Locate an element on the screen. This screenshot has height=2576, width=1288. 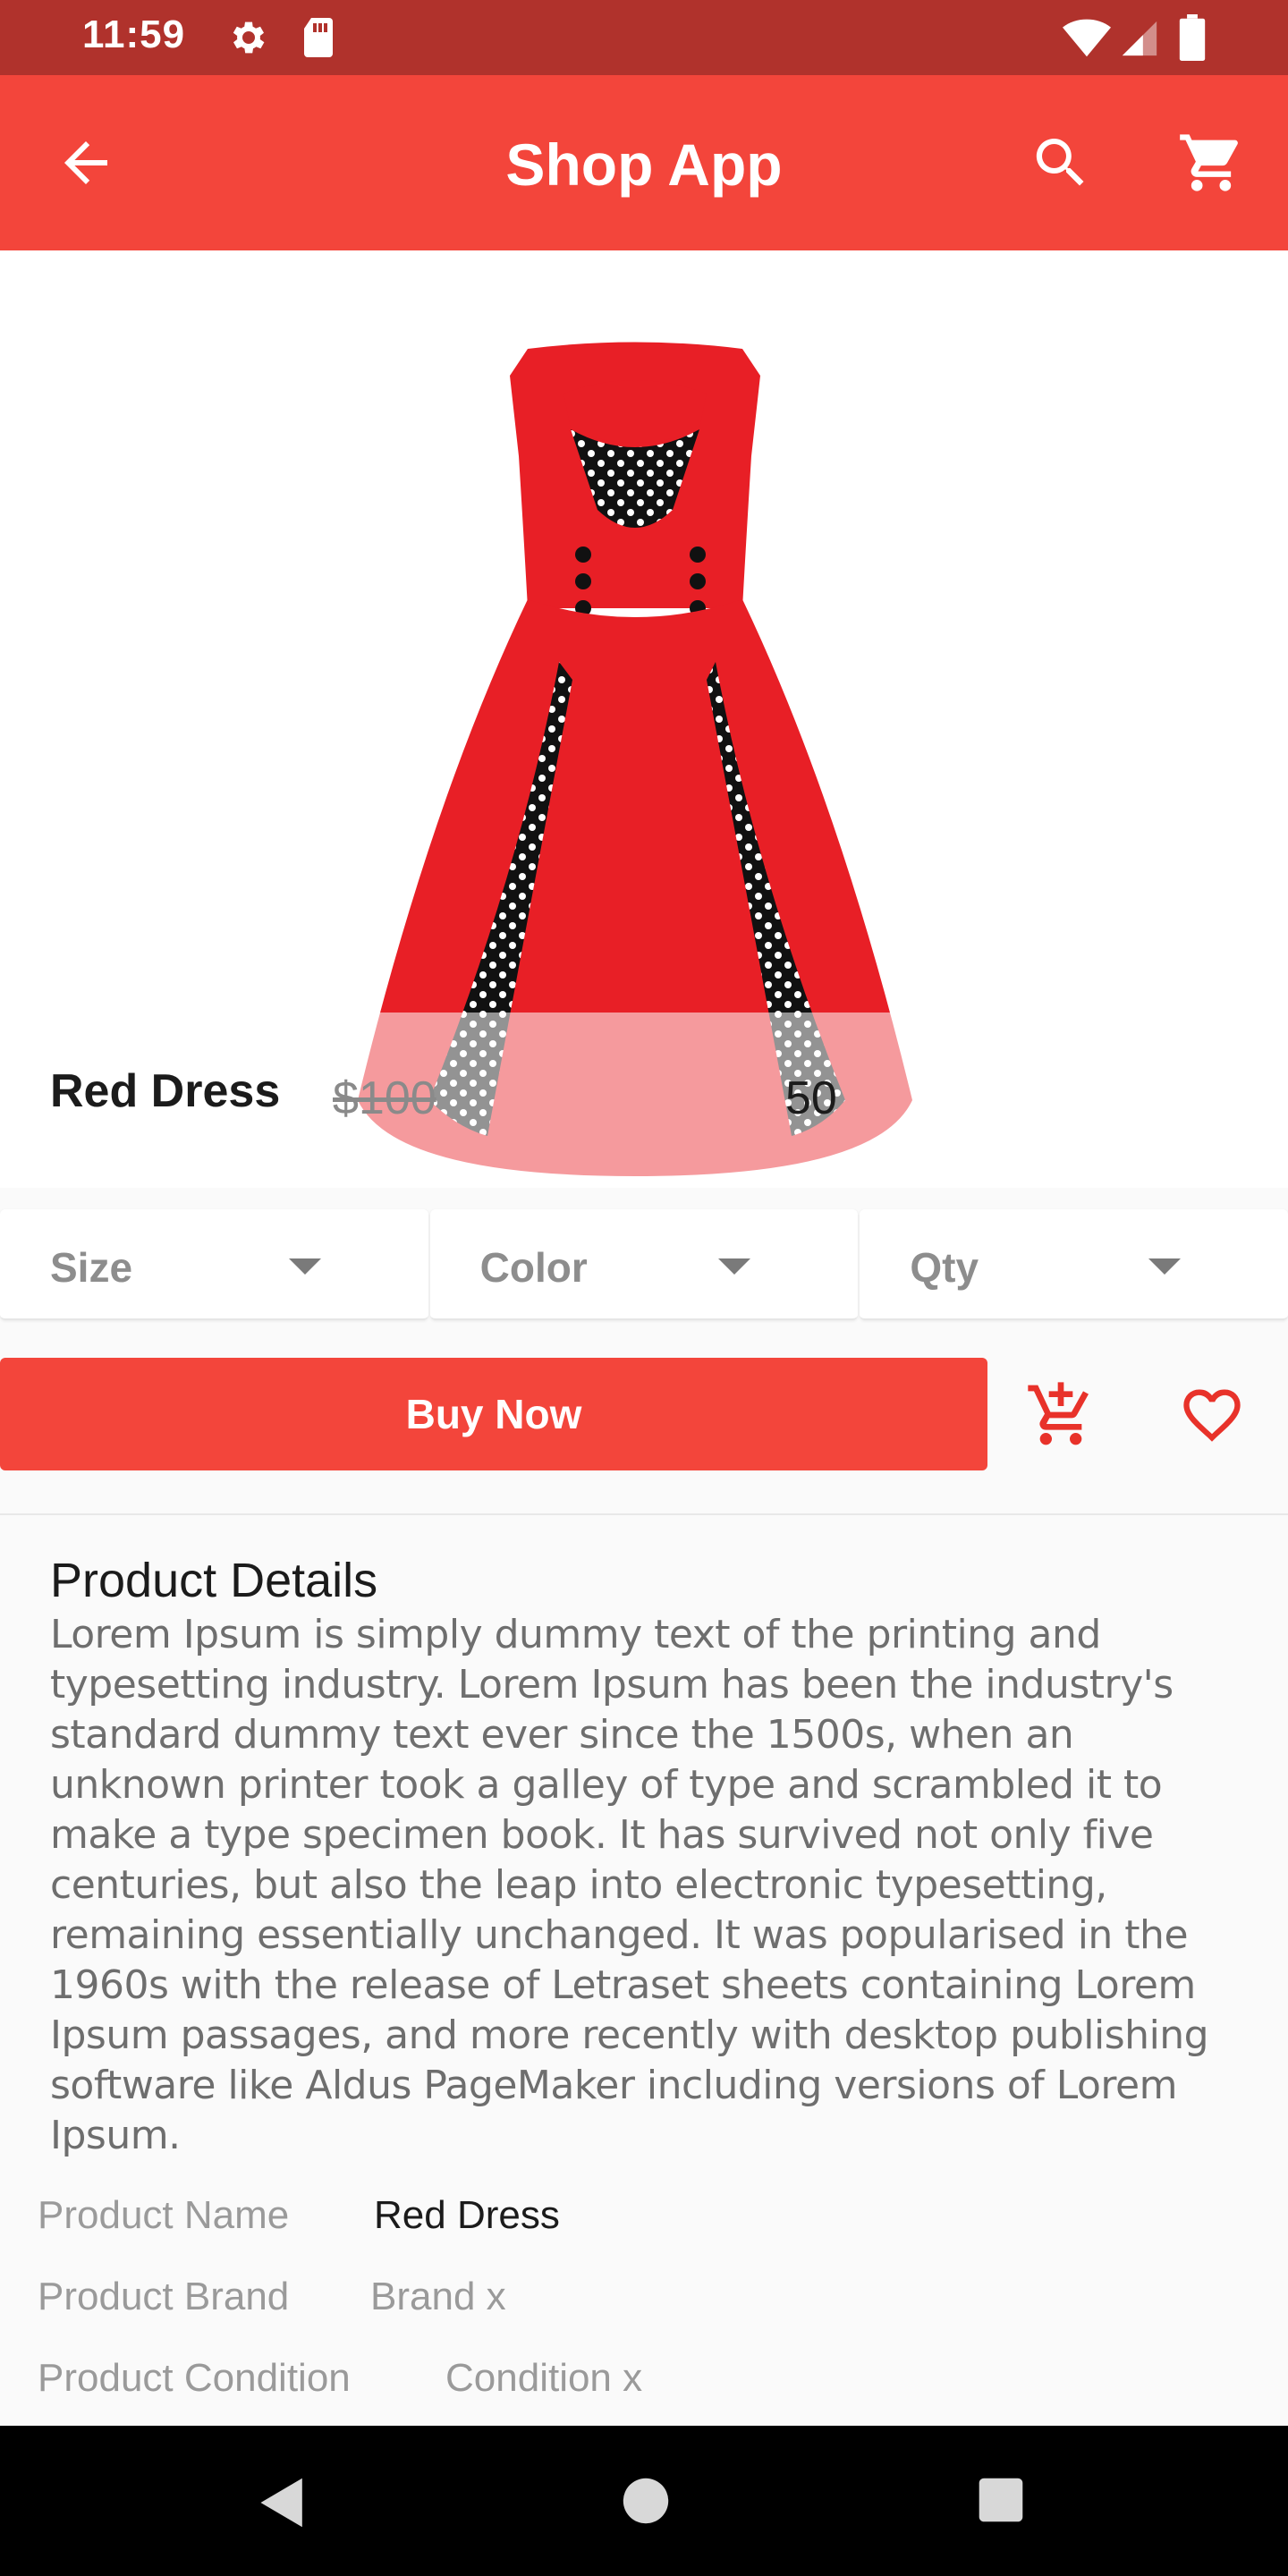
old-price: $100 is located at coordinates (384, 1098).